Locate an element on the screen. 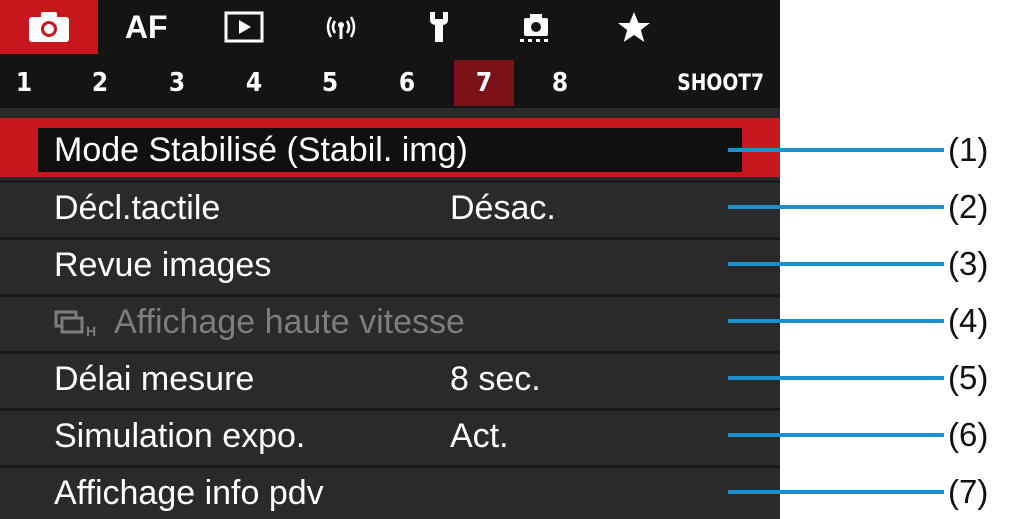 Image resolution: width=1024 pixels, height=519 pixels. tab-shooting is located at coordinates (49, 27).